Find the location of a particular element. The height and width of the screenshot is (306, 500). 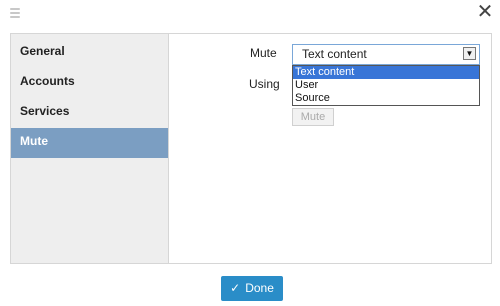

mute-field-label: Mute is located at coordinates (263, 53).